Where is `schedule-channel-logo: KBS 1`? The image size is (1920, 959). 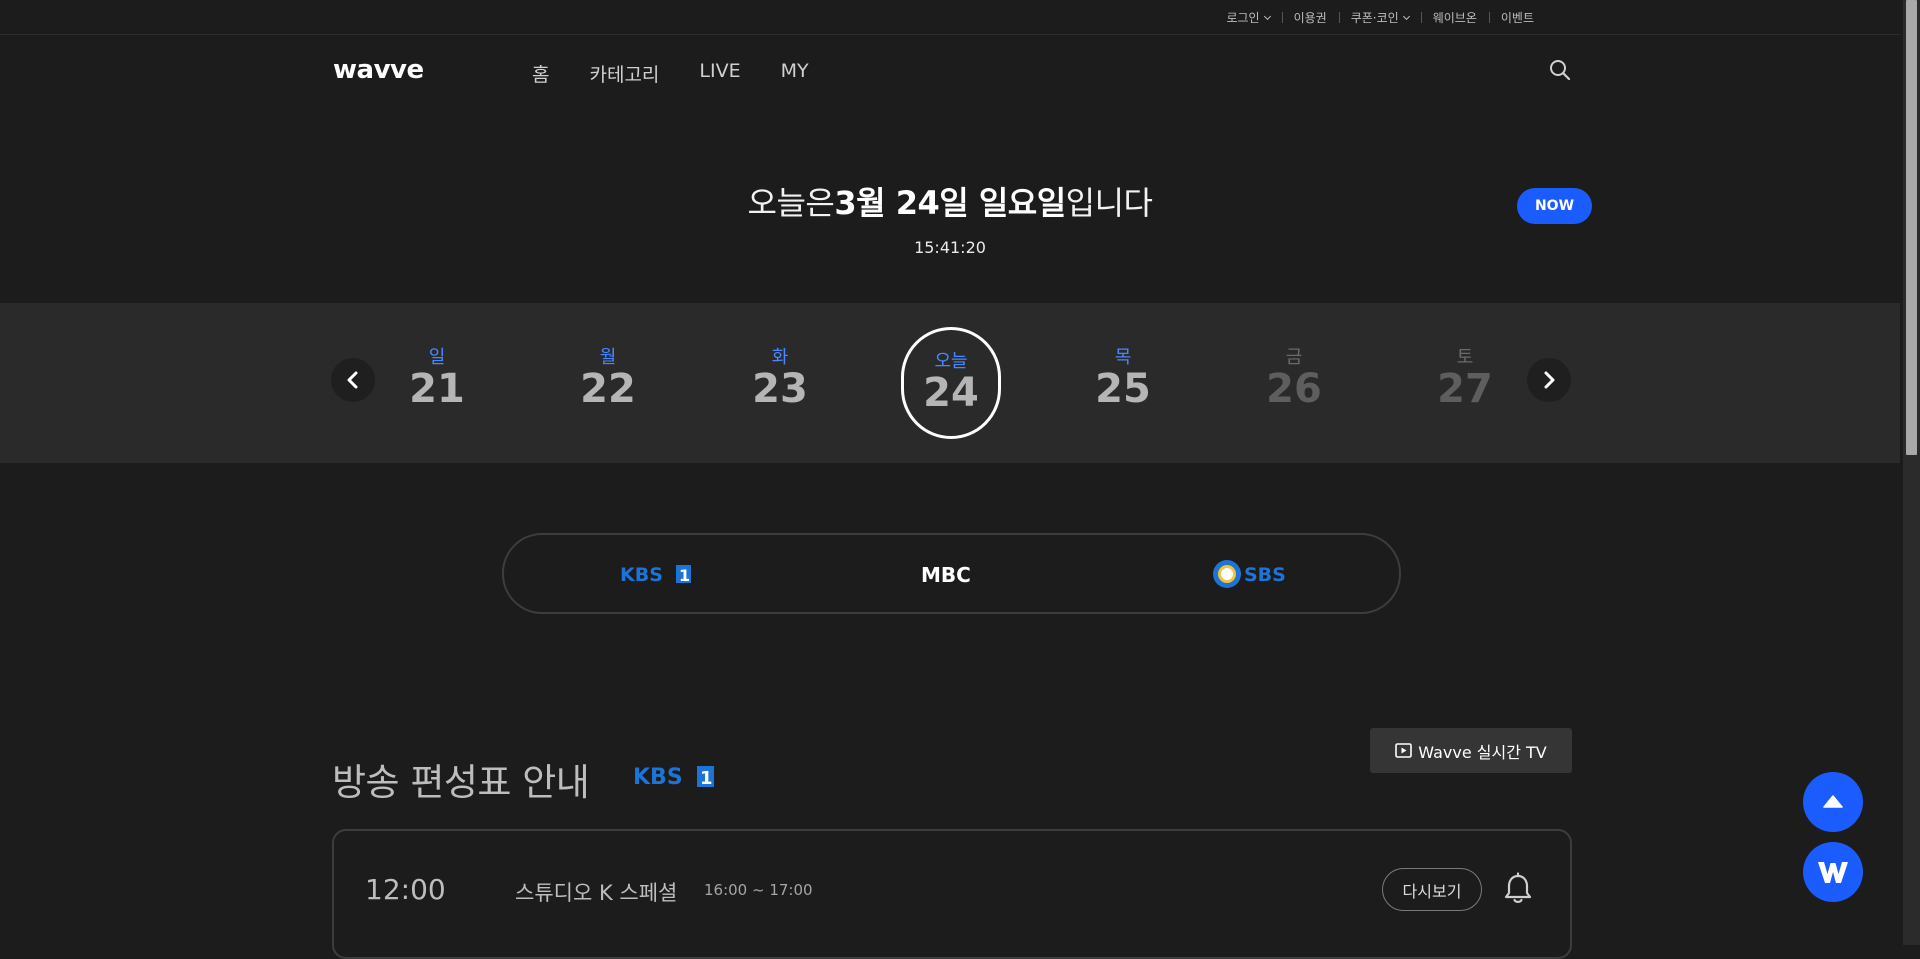
schedule-channel-logo: KBS 1 is located at coordinates (674, 778).